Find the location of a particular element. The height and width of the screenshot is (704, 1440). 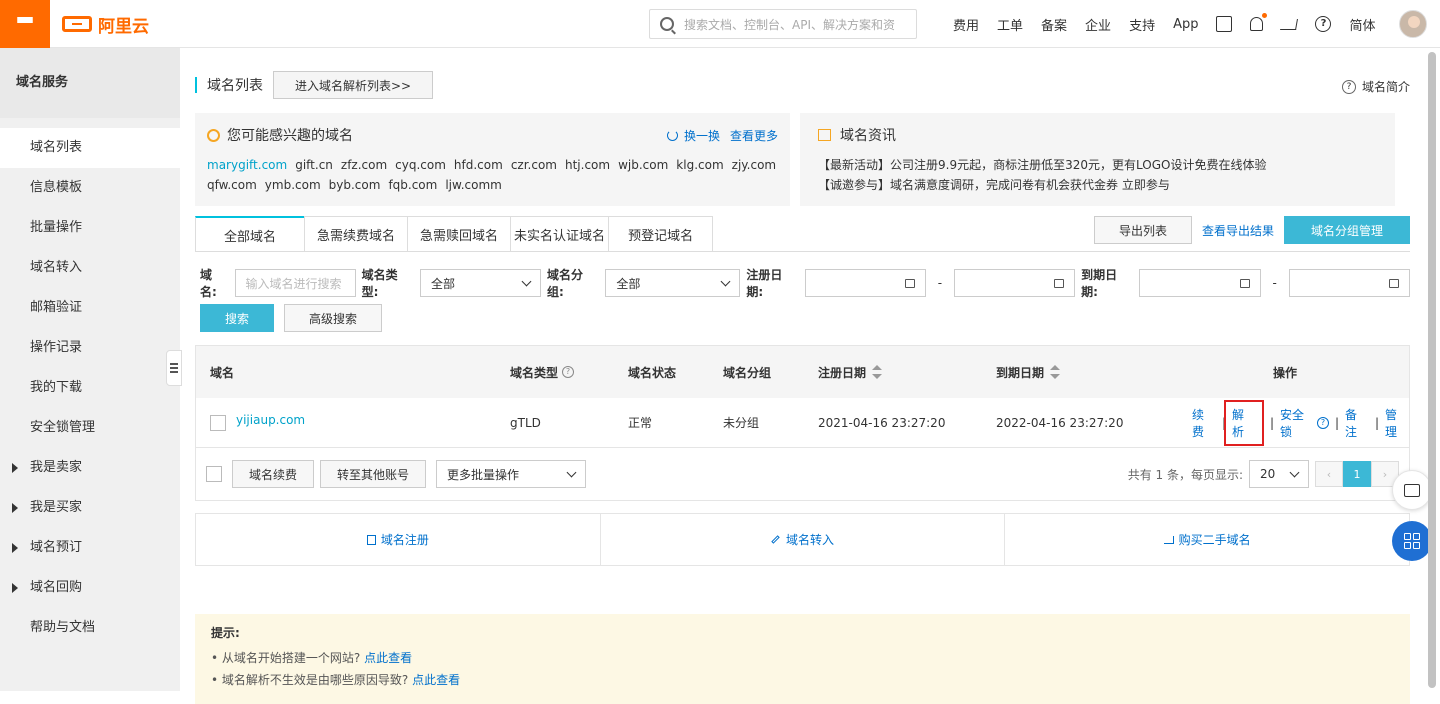

security-lock-link: 安全锁 is located at coordinates (1298, 423).